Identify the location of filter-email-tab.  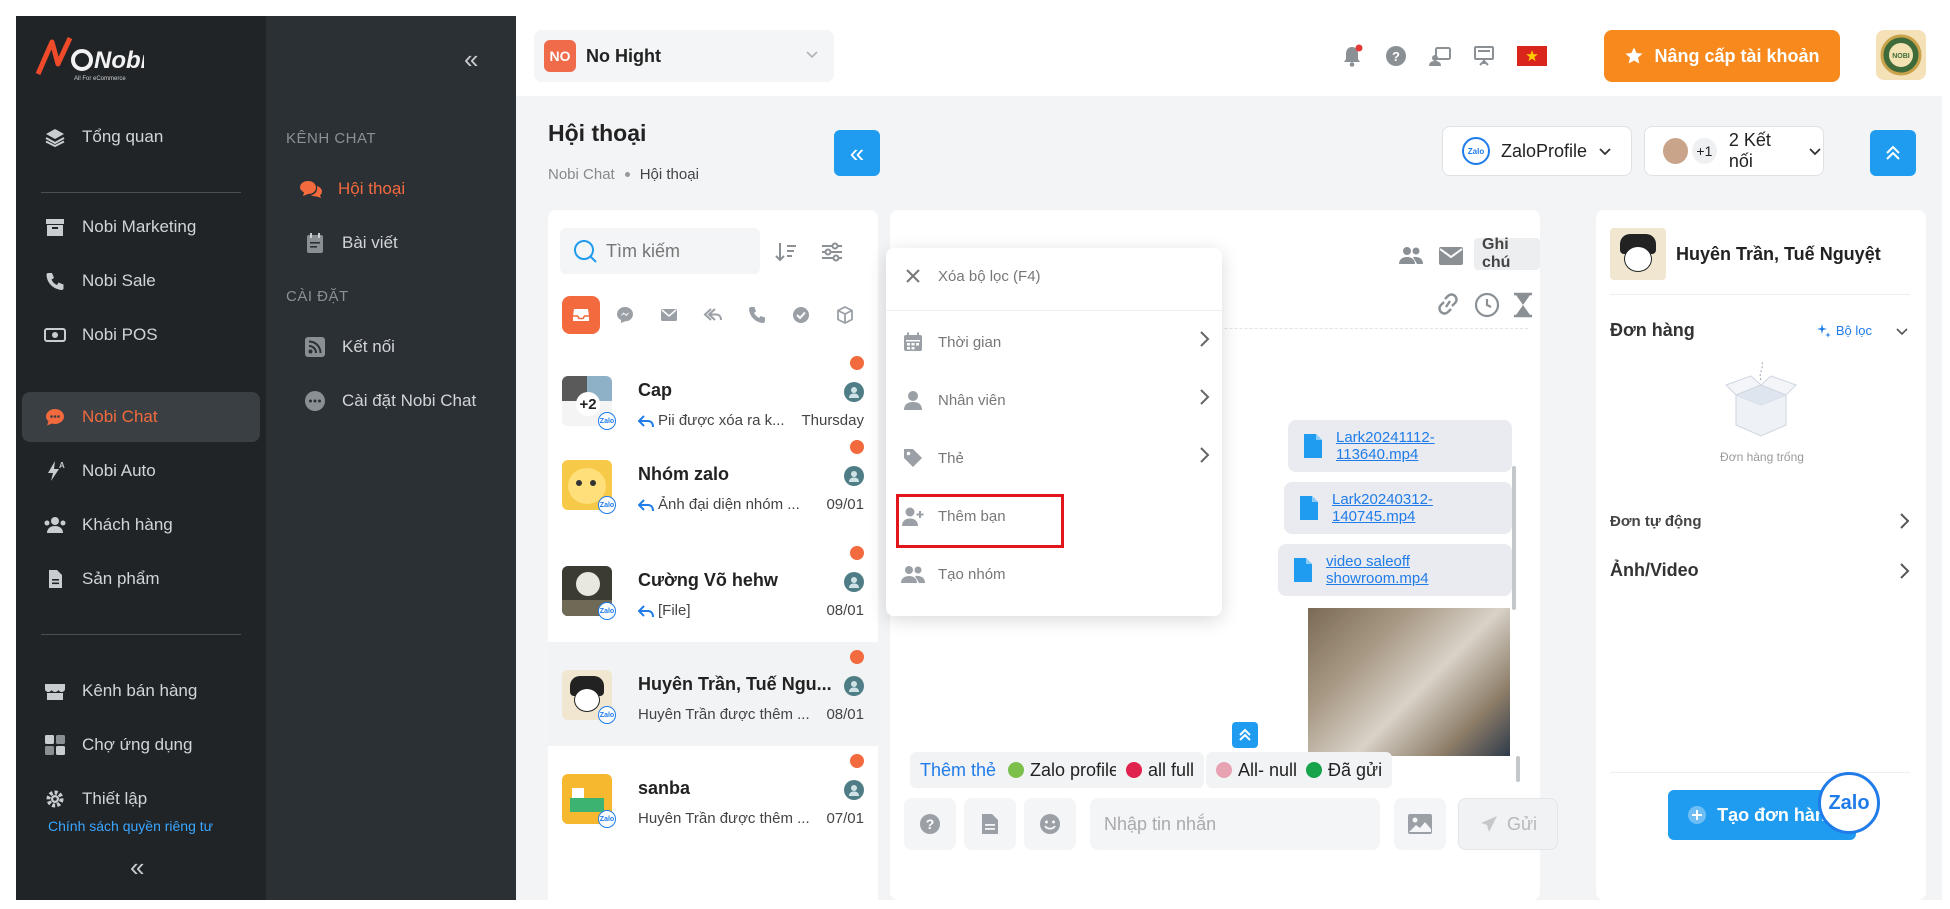
(669, 315).